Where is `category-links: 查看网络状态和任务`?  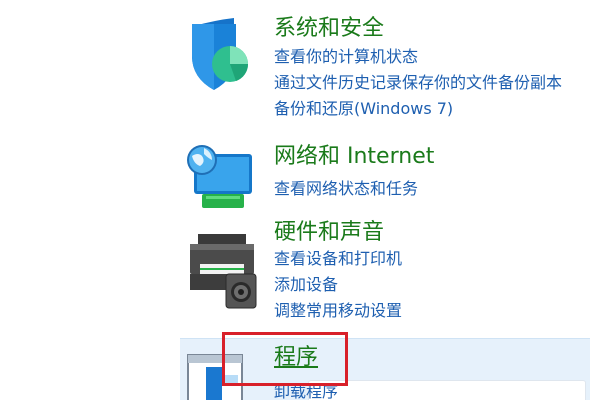 category-links: 查看网络状态和任务 is located at coordinates (346, 189).